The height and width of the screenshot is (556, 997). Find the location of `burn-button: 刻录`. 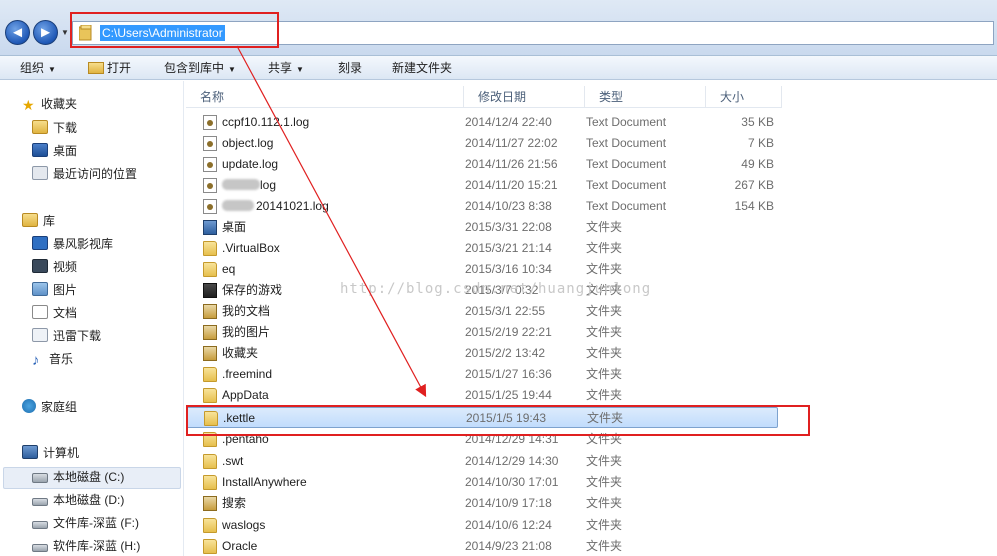

burn-button: 刻录 is located at coordinates (350, 68).